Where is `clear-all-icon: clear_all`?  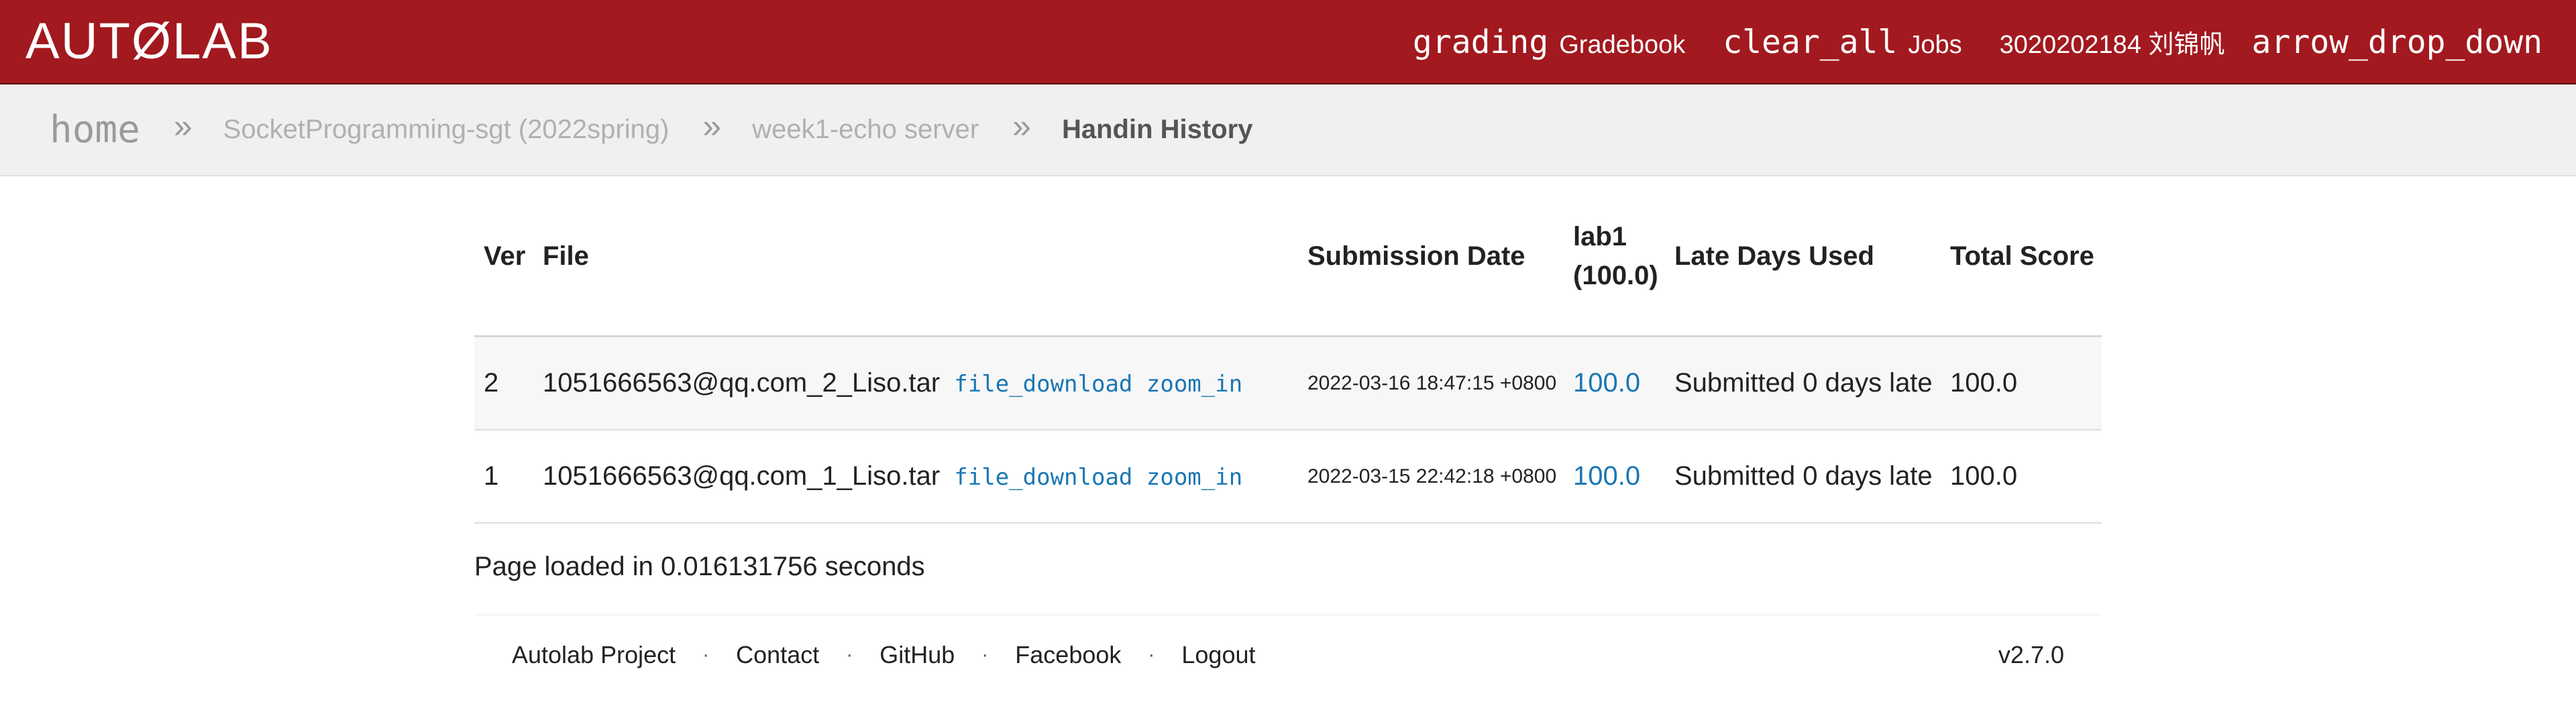
clear-all-icon: clear_all is located at coordinates (1810, 42).